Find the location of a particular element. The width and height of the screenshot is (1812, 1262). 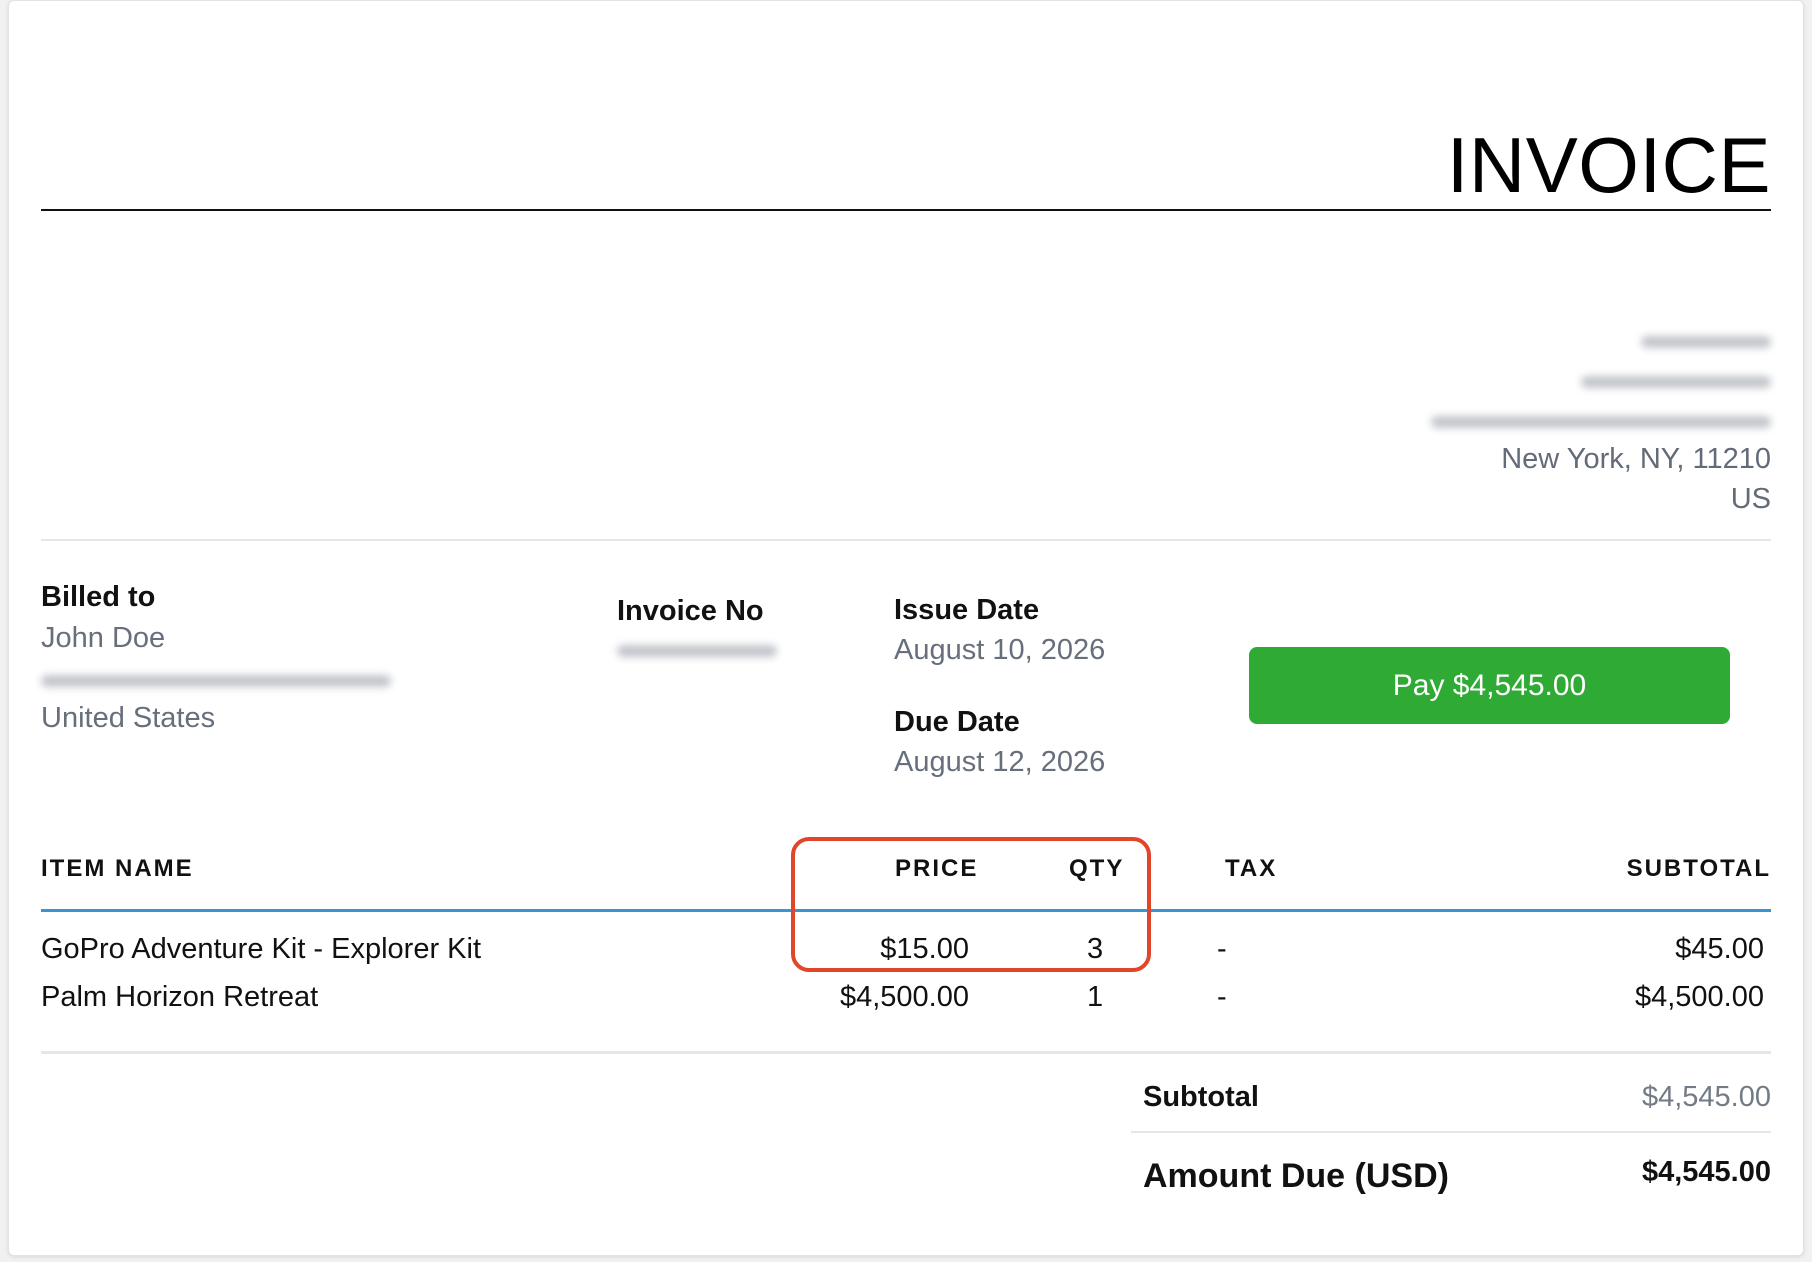

col-header-subtotal: SUBTOTAL is located at coordinates (1698, 868).